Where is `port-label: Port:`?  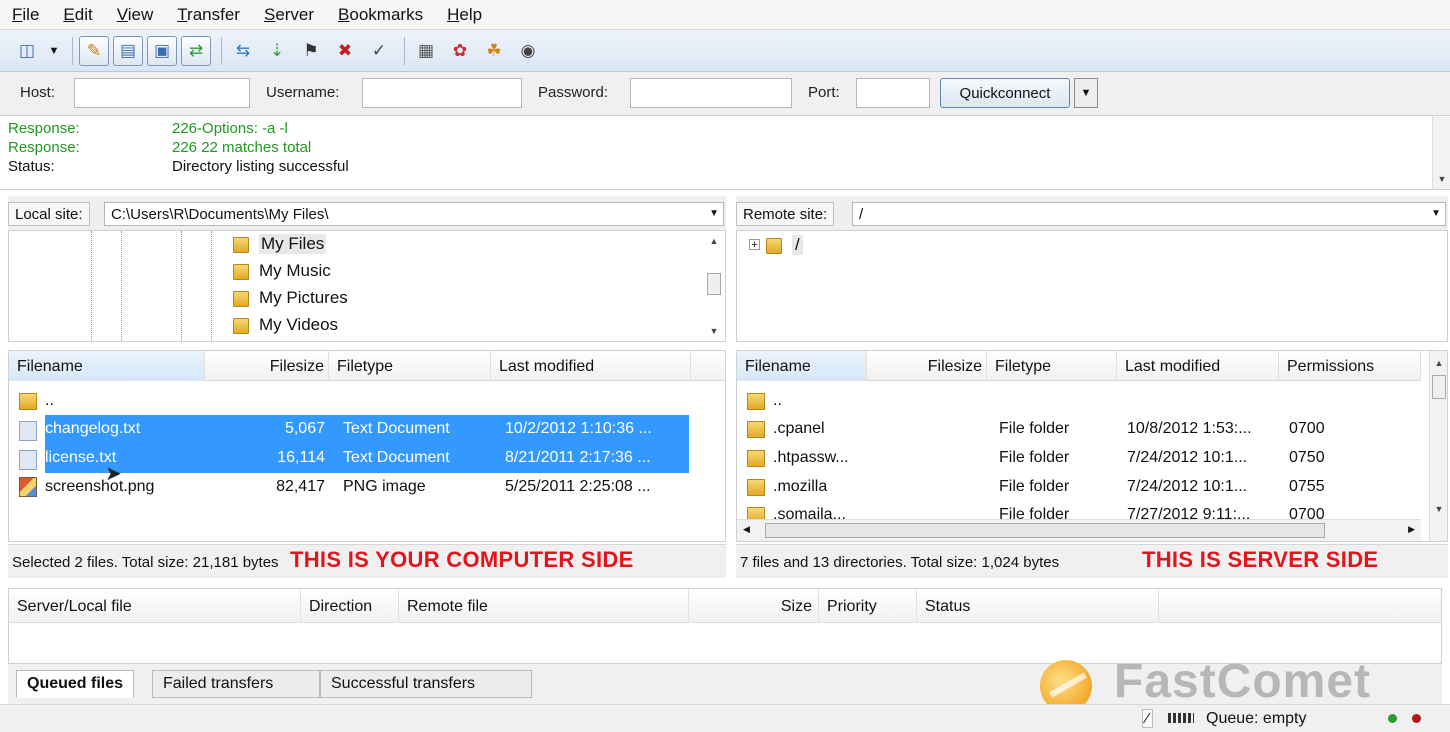
port-label: Port: is located at coordinates (824, 92).